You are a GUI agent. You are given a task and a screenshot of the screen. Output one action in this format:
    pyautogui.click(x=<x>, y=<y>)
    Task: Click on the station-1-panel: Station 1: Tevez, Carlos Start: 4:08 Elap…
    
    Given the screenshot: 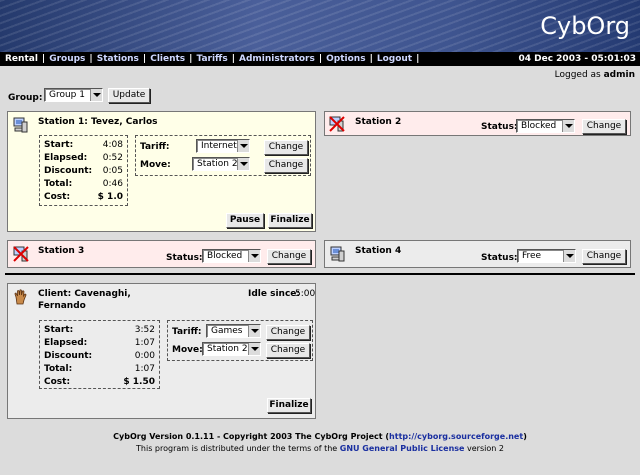 What is the action you would take?
    pyautogui.click(x=161, y=171)
    